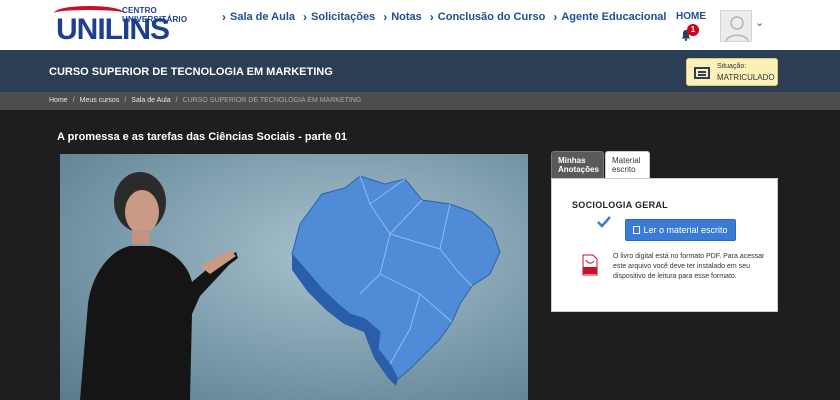  Describe the element at coordinates (685, 230) in the screenshot. I see `read-material-label: Ler o material escrito` at that location.